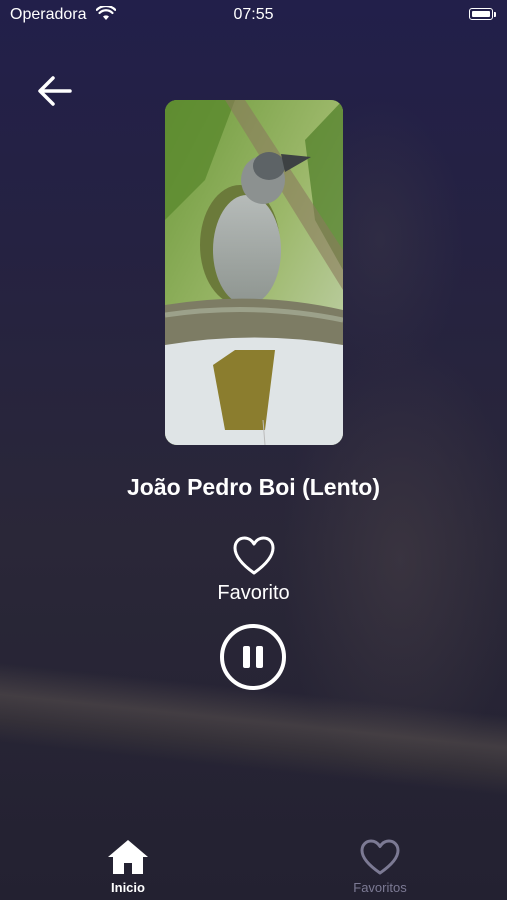  Describe the element at coordinates (128, 887) in the screenshot. I see `tab-home-label: Inicio` at that location.